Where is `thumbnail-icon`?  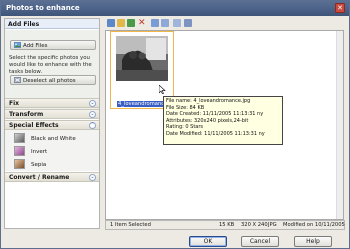 thumbnail-icon is located at coordinates (155, 23).